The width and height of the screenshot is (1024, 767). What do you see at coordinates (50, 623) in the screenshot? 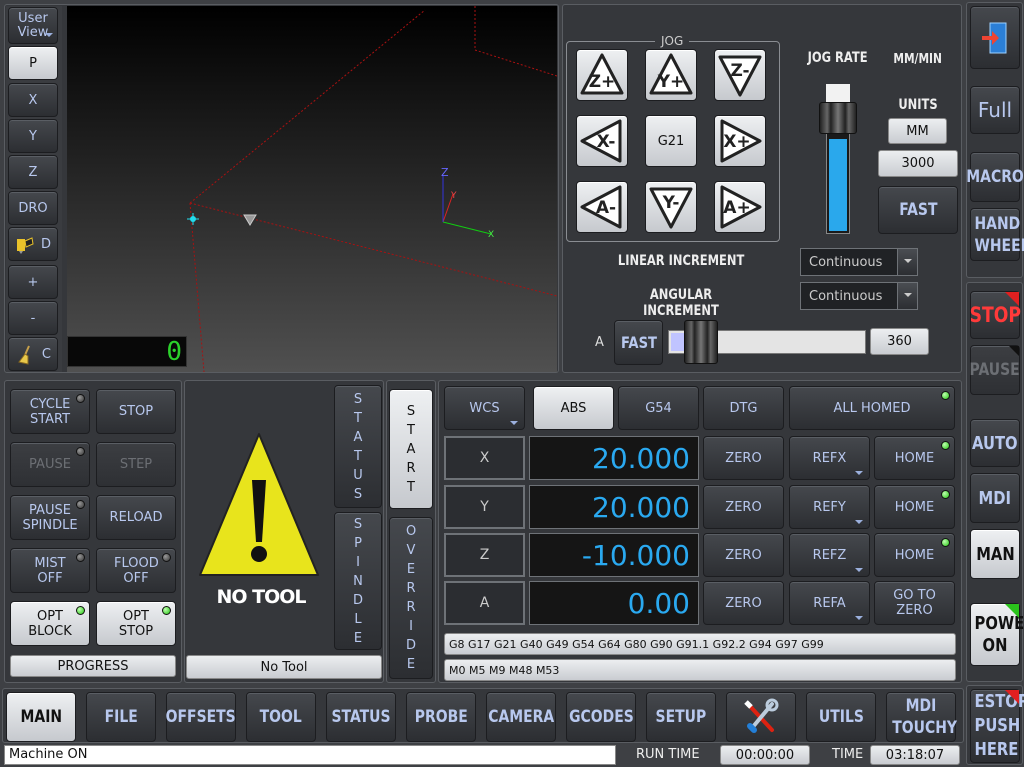
I see `opt-block-button: OPT BLOCK` at bounding box center [50, 623].